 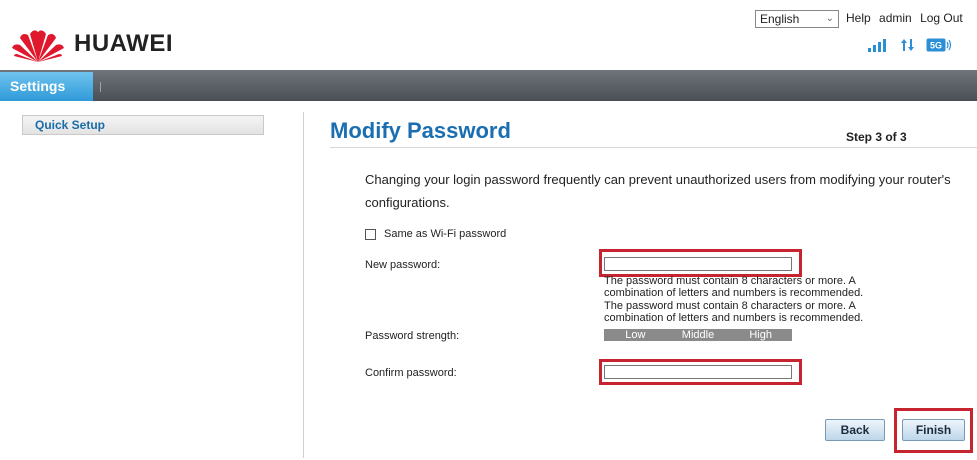 I want to click on help-link: Help, so click(x=858, y=18).